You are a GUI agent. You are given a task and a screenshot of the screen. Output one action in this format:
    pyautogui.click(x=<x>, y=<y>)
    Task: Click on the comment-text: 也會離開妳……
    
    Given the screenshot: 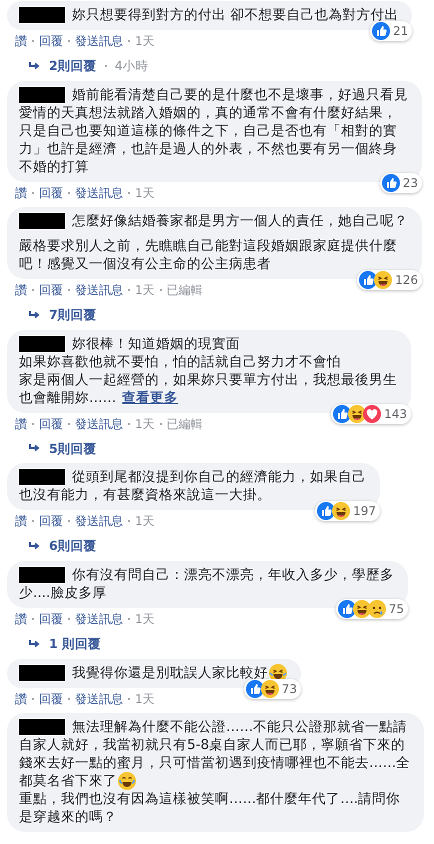 What is the action you would take?
    pyautogui.click(x=67, y=397)
    